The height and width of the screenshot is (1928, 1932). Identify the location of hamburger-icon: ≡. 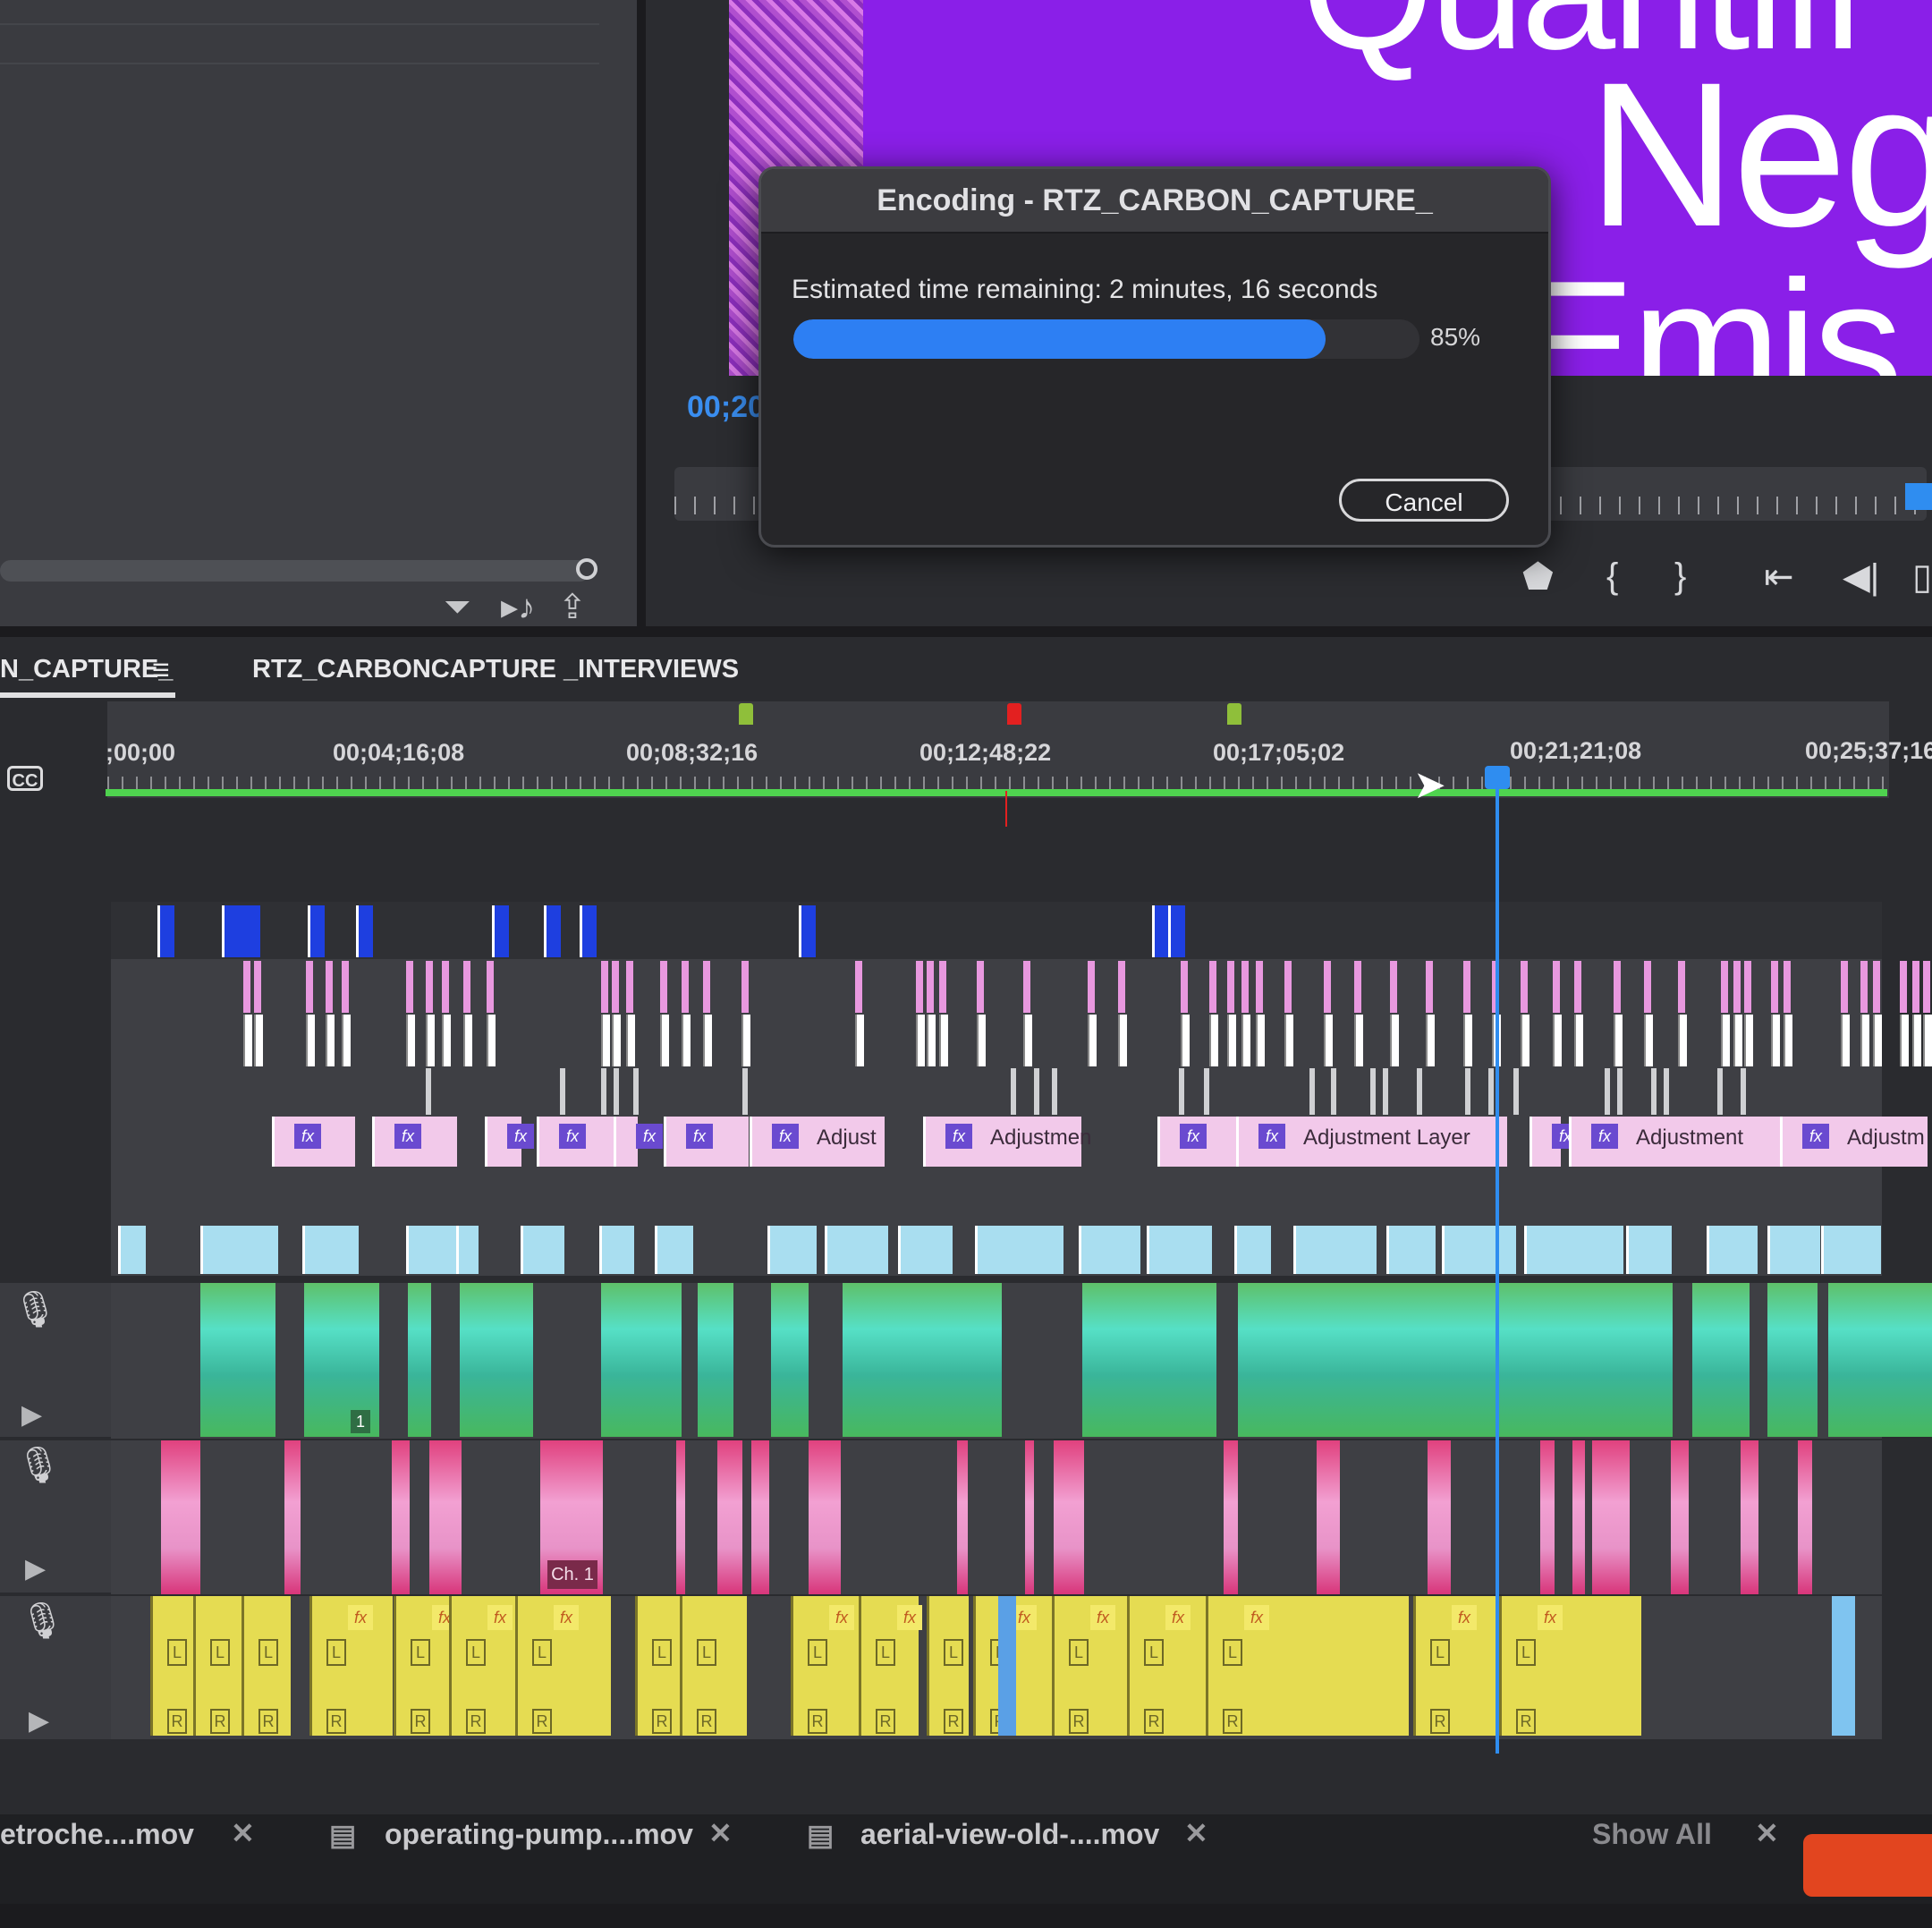
(161, 670).